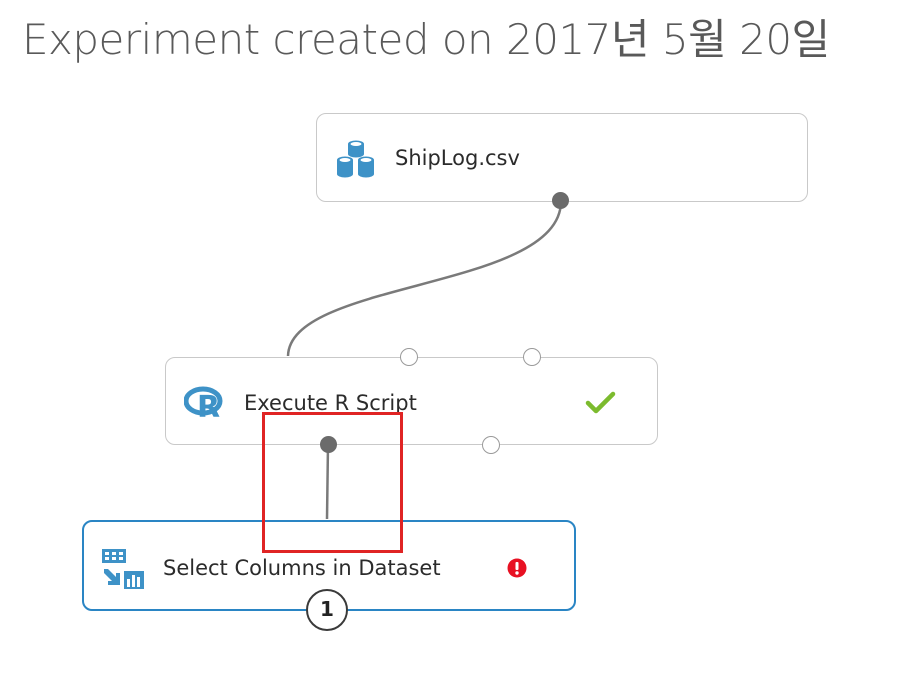  Describe the element at coordinates (208, 405) in the screenshot. I see `svg-text: R` at that location.